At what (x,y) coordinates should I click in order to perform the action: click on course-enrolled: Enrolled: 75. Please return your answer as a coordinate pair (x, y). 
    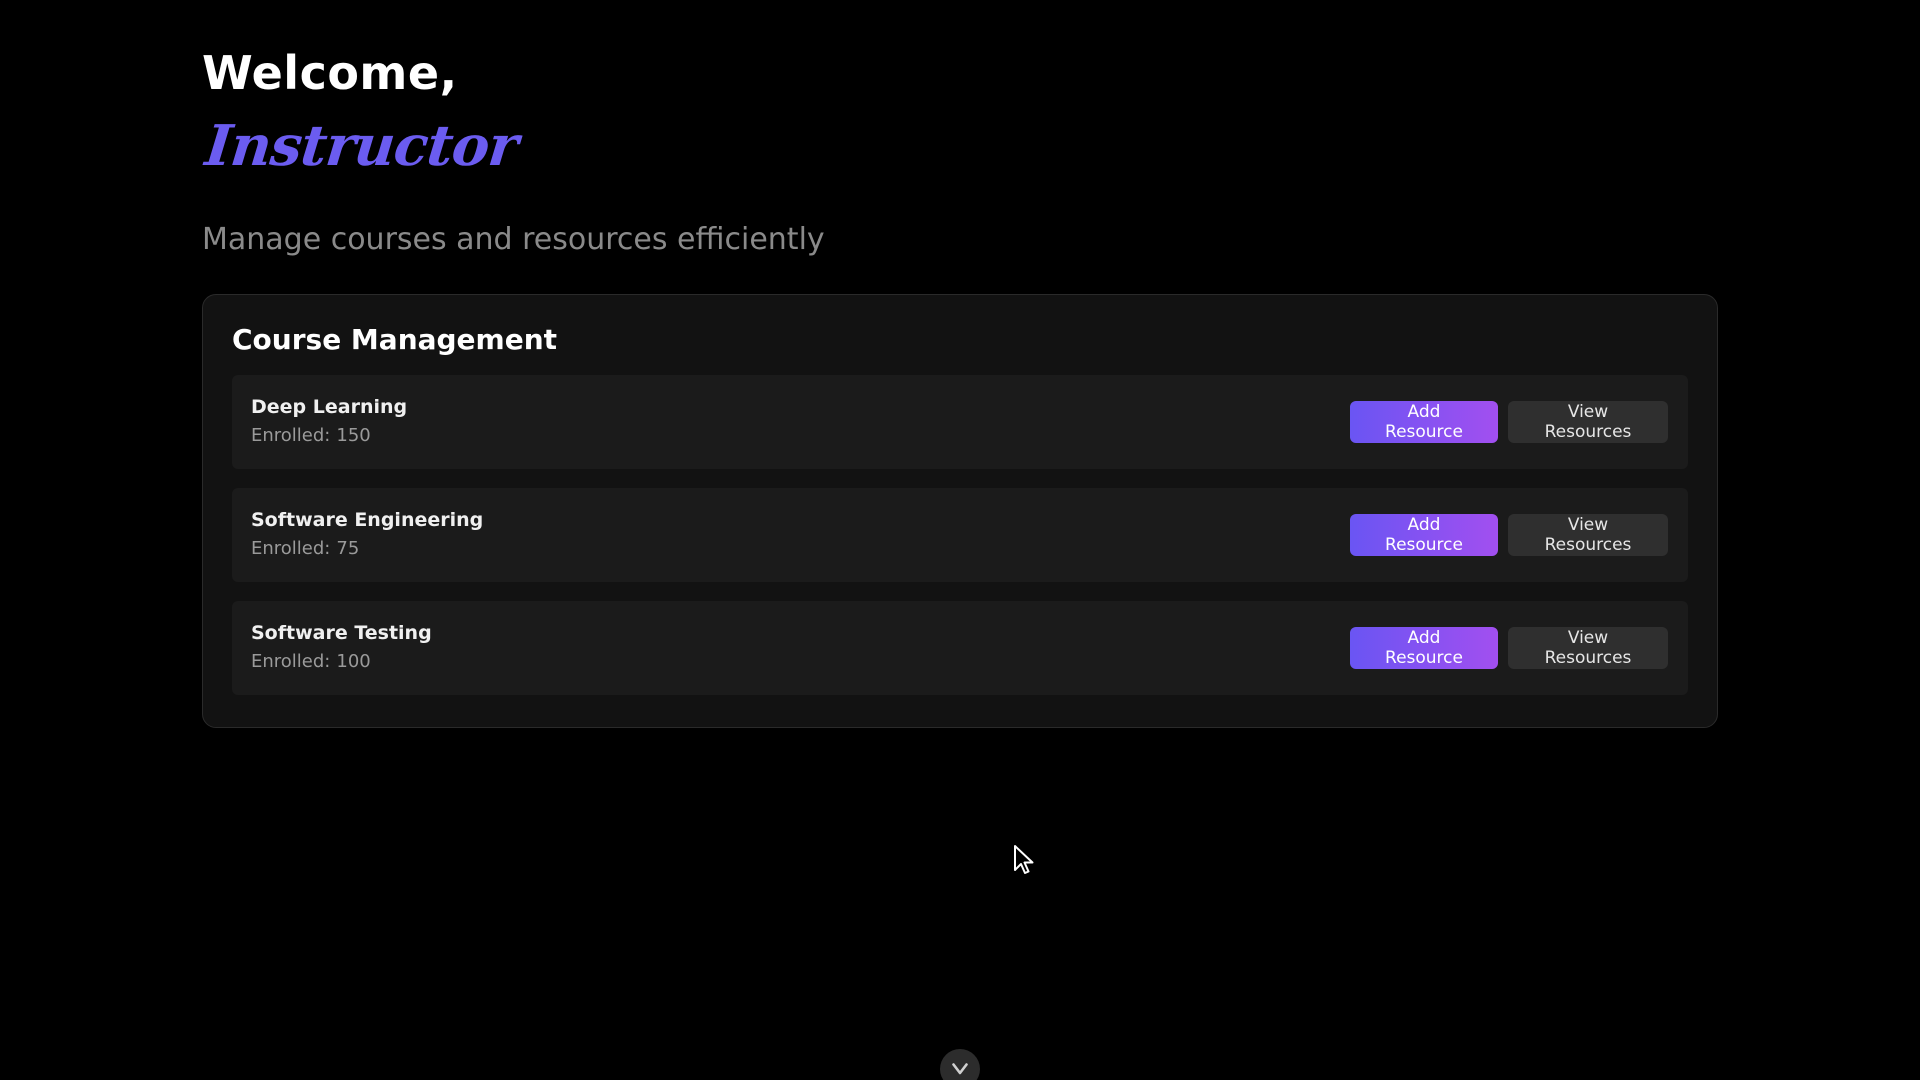
    Looking at the image, I should click on (367, 549).